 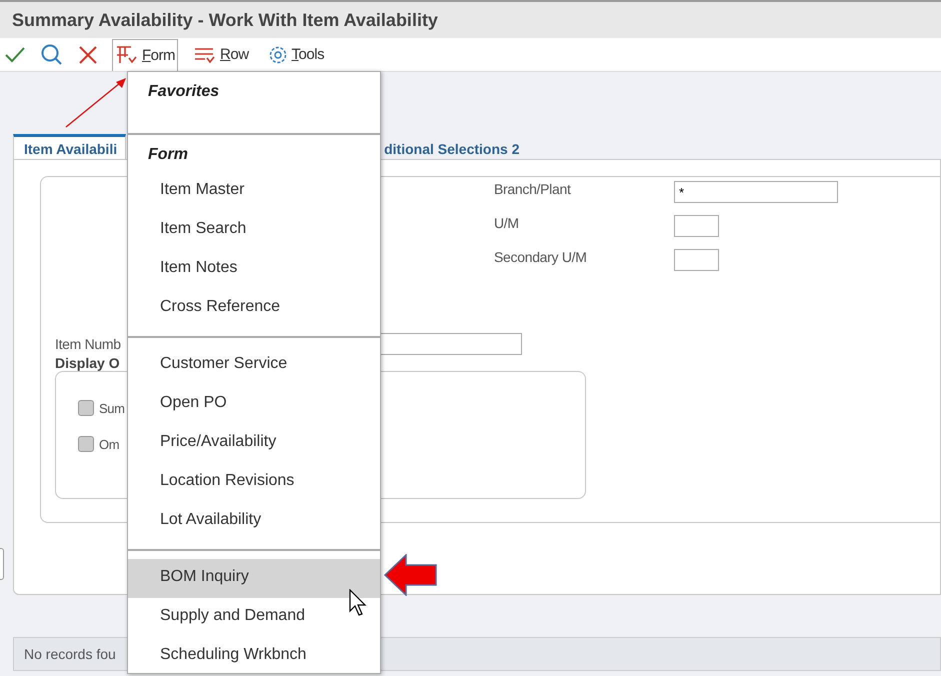 What do you see at coordinates (254, 191) in the screenshot?
I see `menu-item: Item Master` at bounding box center [254, 191].